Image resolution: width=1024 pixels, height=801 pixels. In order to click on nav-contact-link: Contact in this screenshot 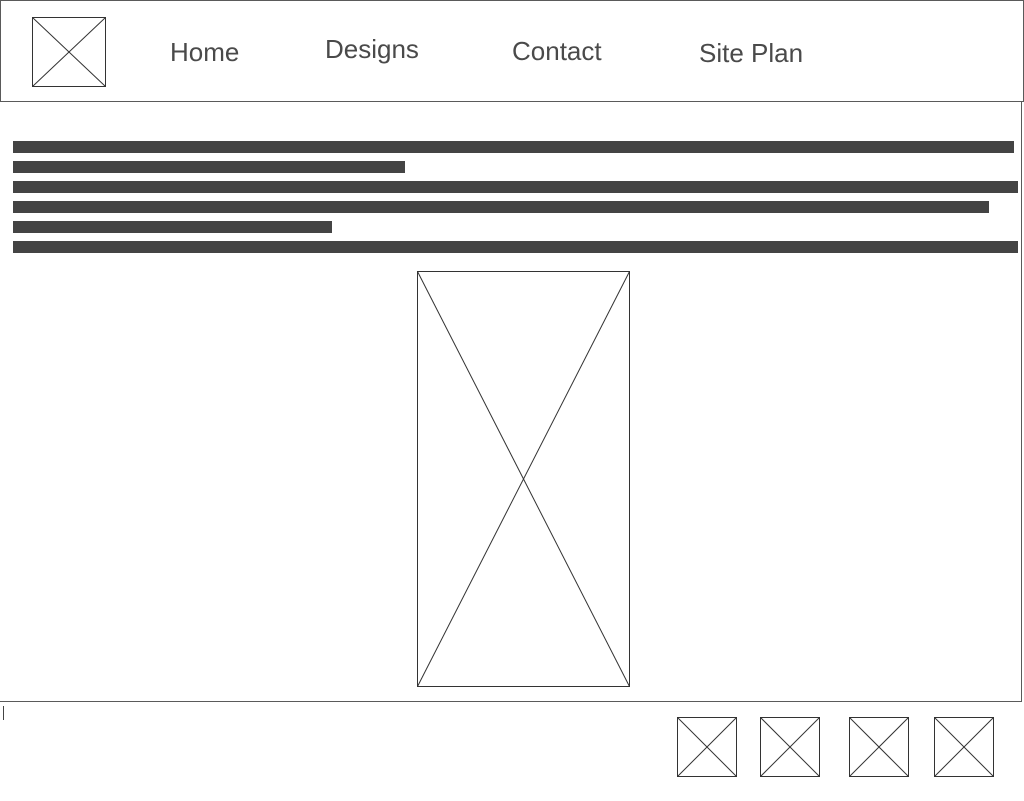, I will do `click(557, 51)`.